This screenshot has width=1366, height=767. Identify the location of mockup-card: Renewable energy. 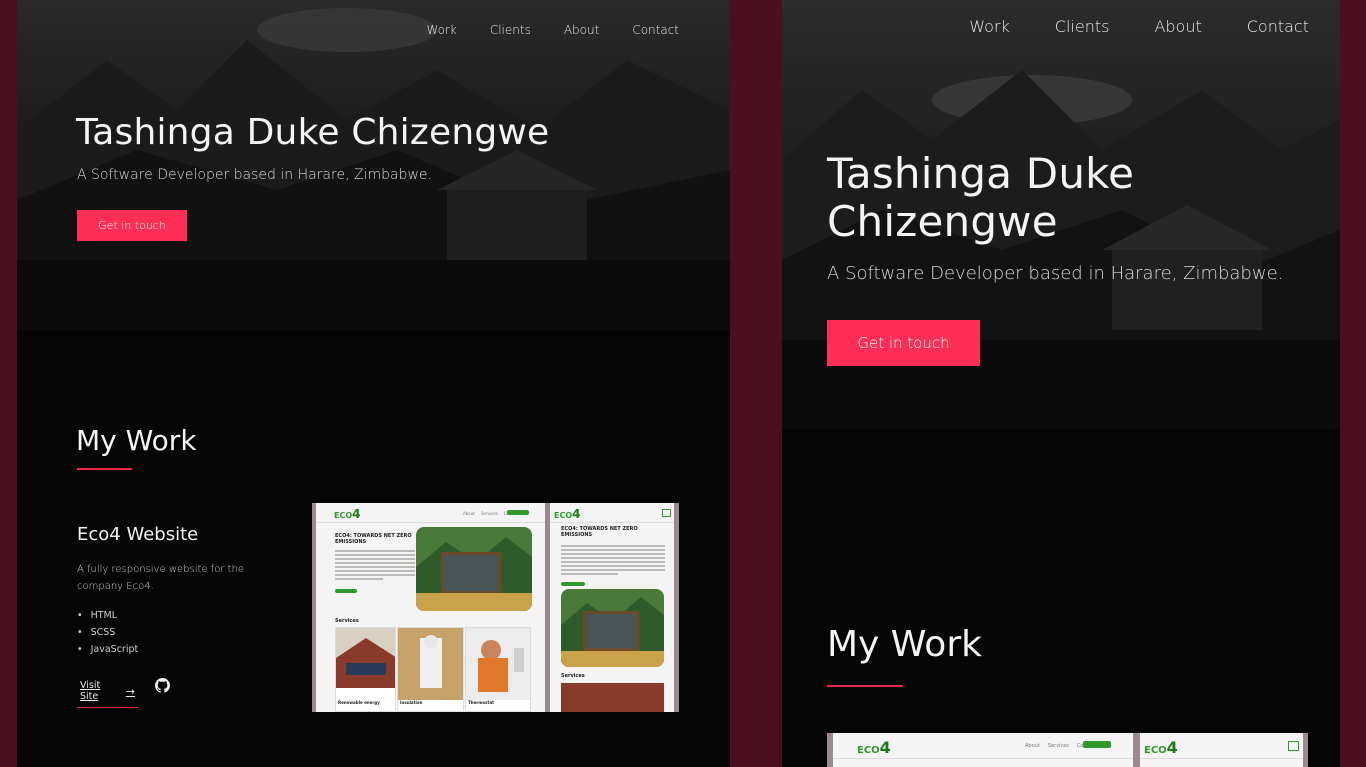
(365, 669).